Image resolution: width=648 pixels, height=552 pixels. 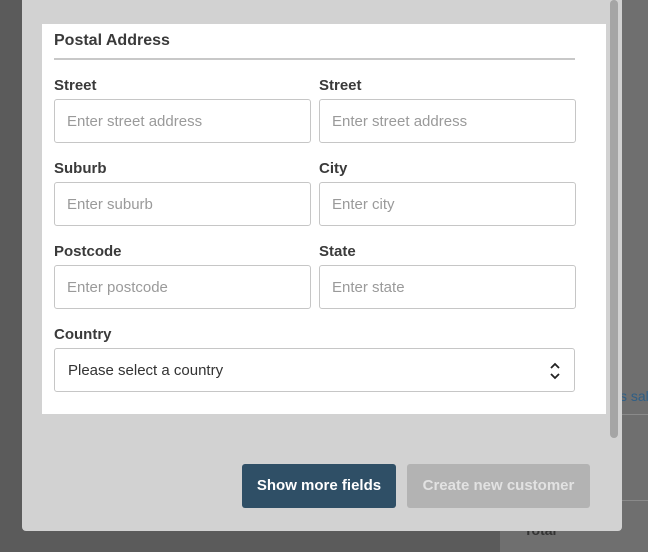 I want to click on city-input, so click(x=447, y=204).